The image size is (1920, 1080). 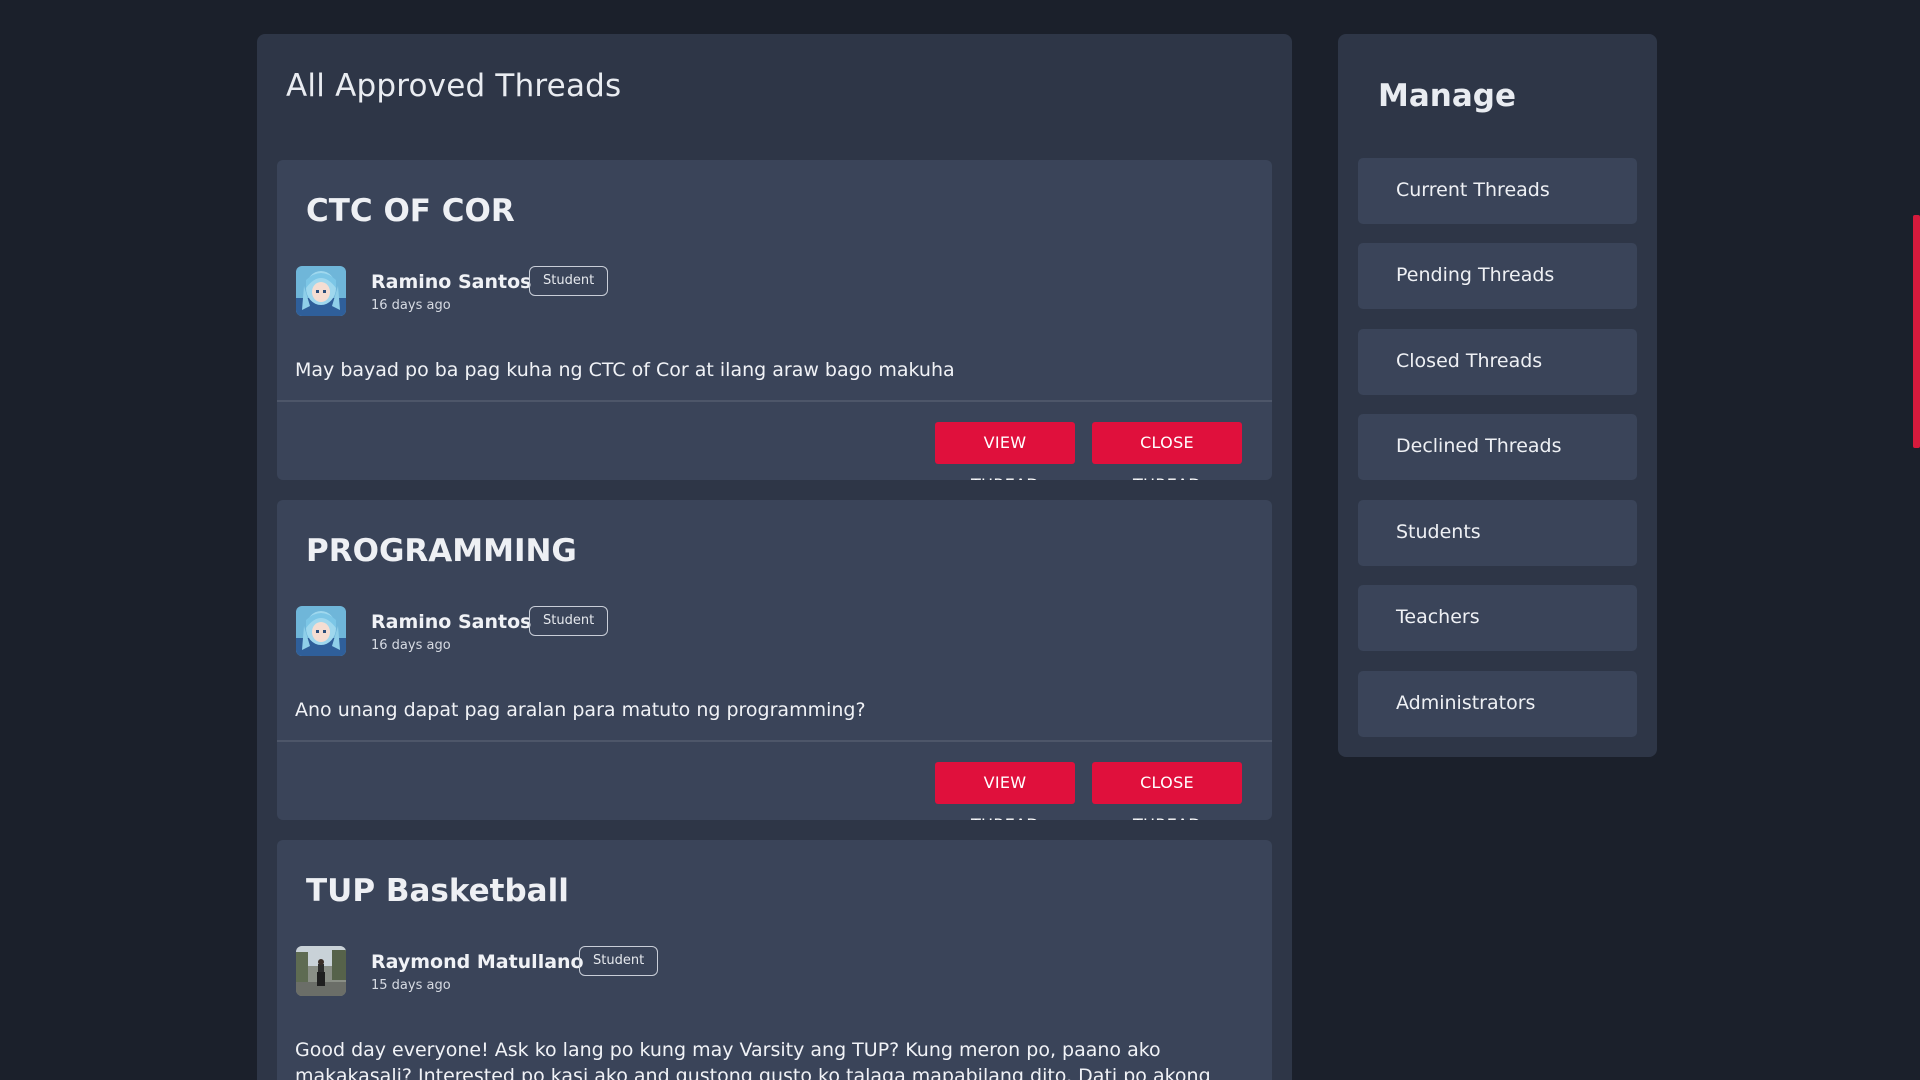 What do you see at coordinates (1438, 532) in the screenshot?
I see `sidebar-item-label: Students` at bounding box center [1438, 532].